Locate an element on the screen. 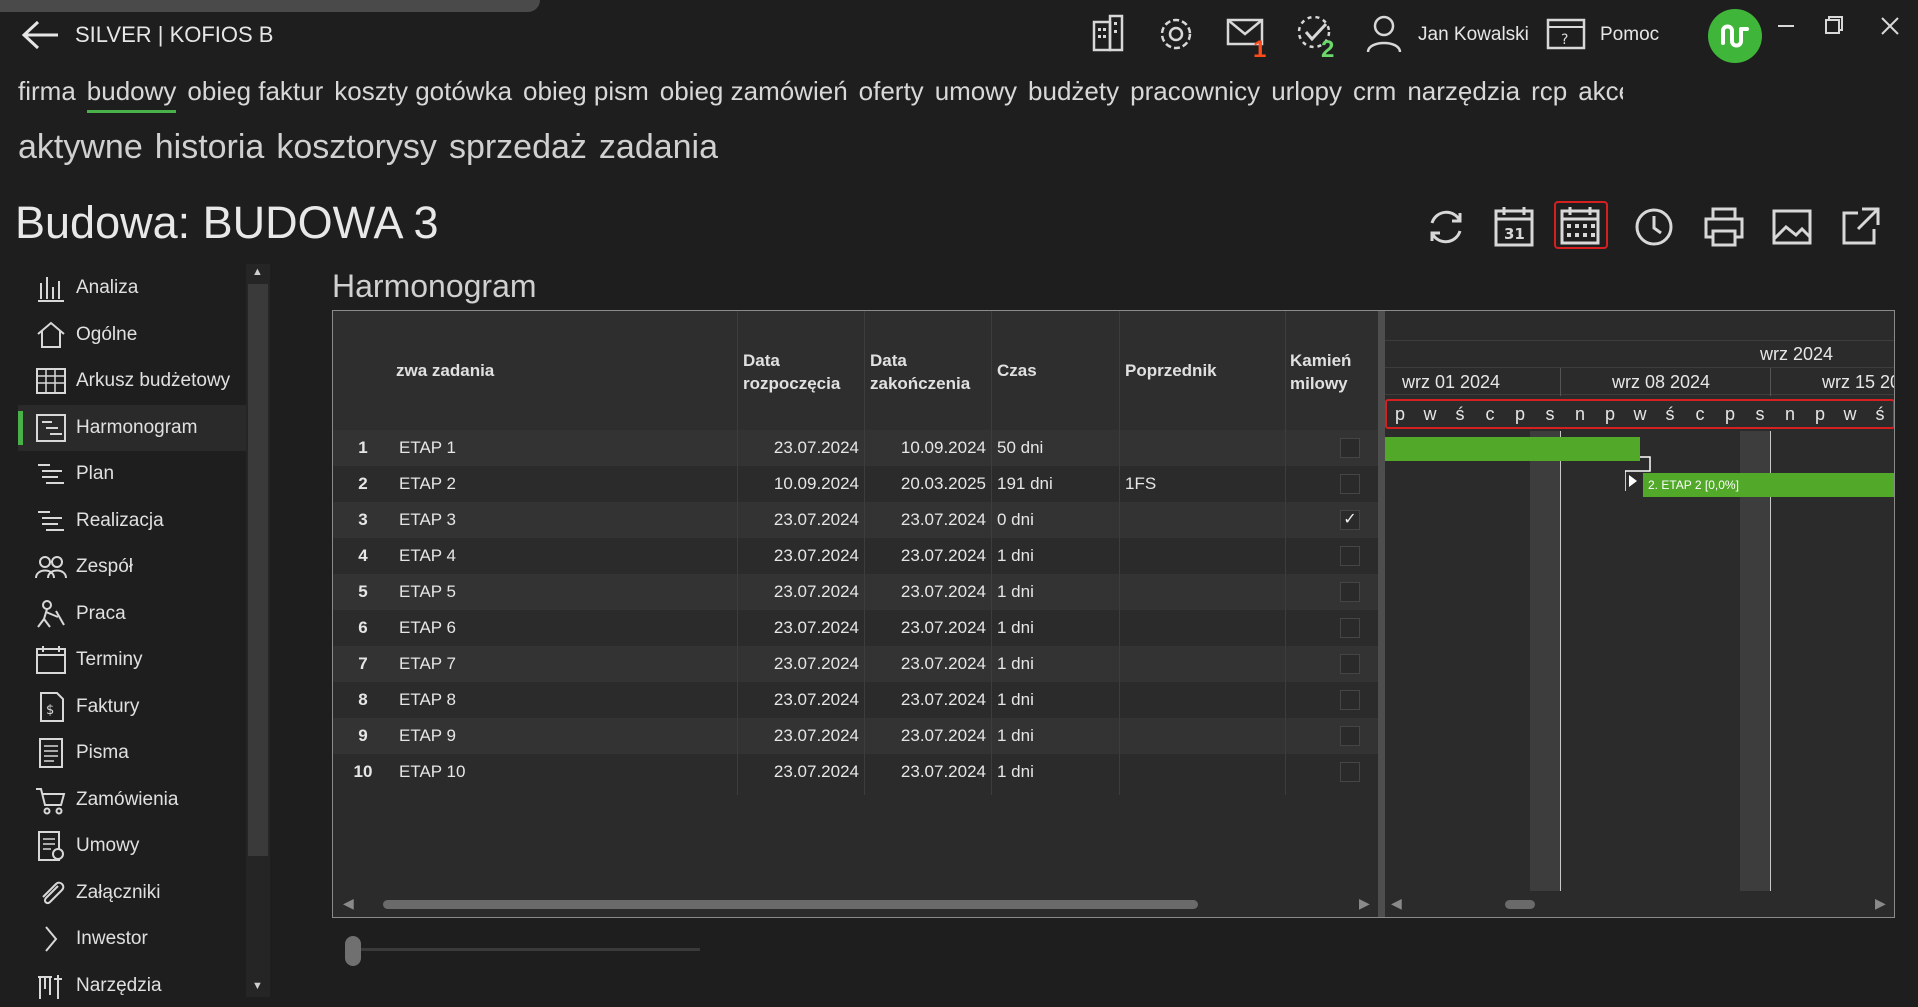 The image size is (1918, 1007). sidebar-item-zespół: Zespół is located at coordinates (132, 567).